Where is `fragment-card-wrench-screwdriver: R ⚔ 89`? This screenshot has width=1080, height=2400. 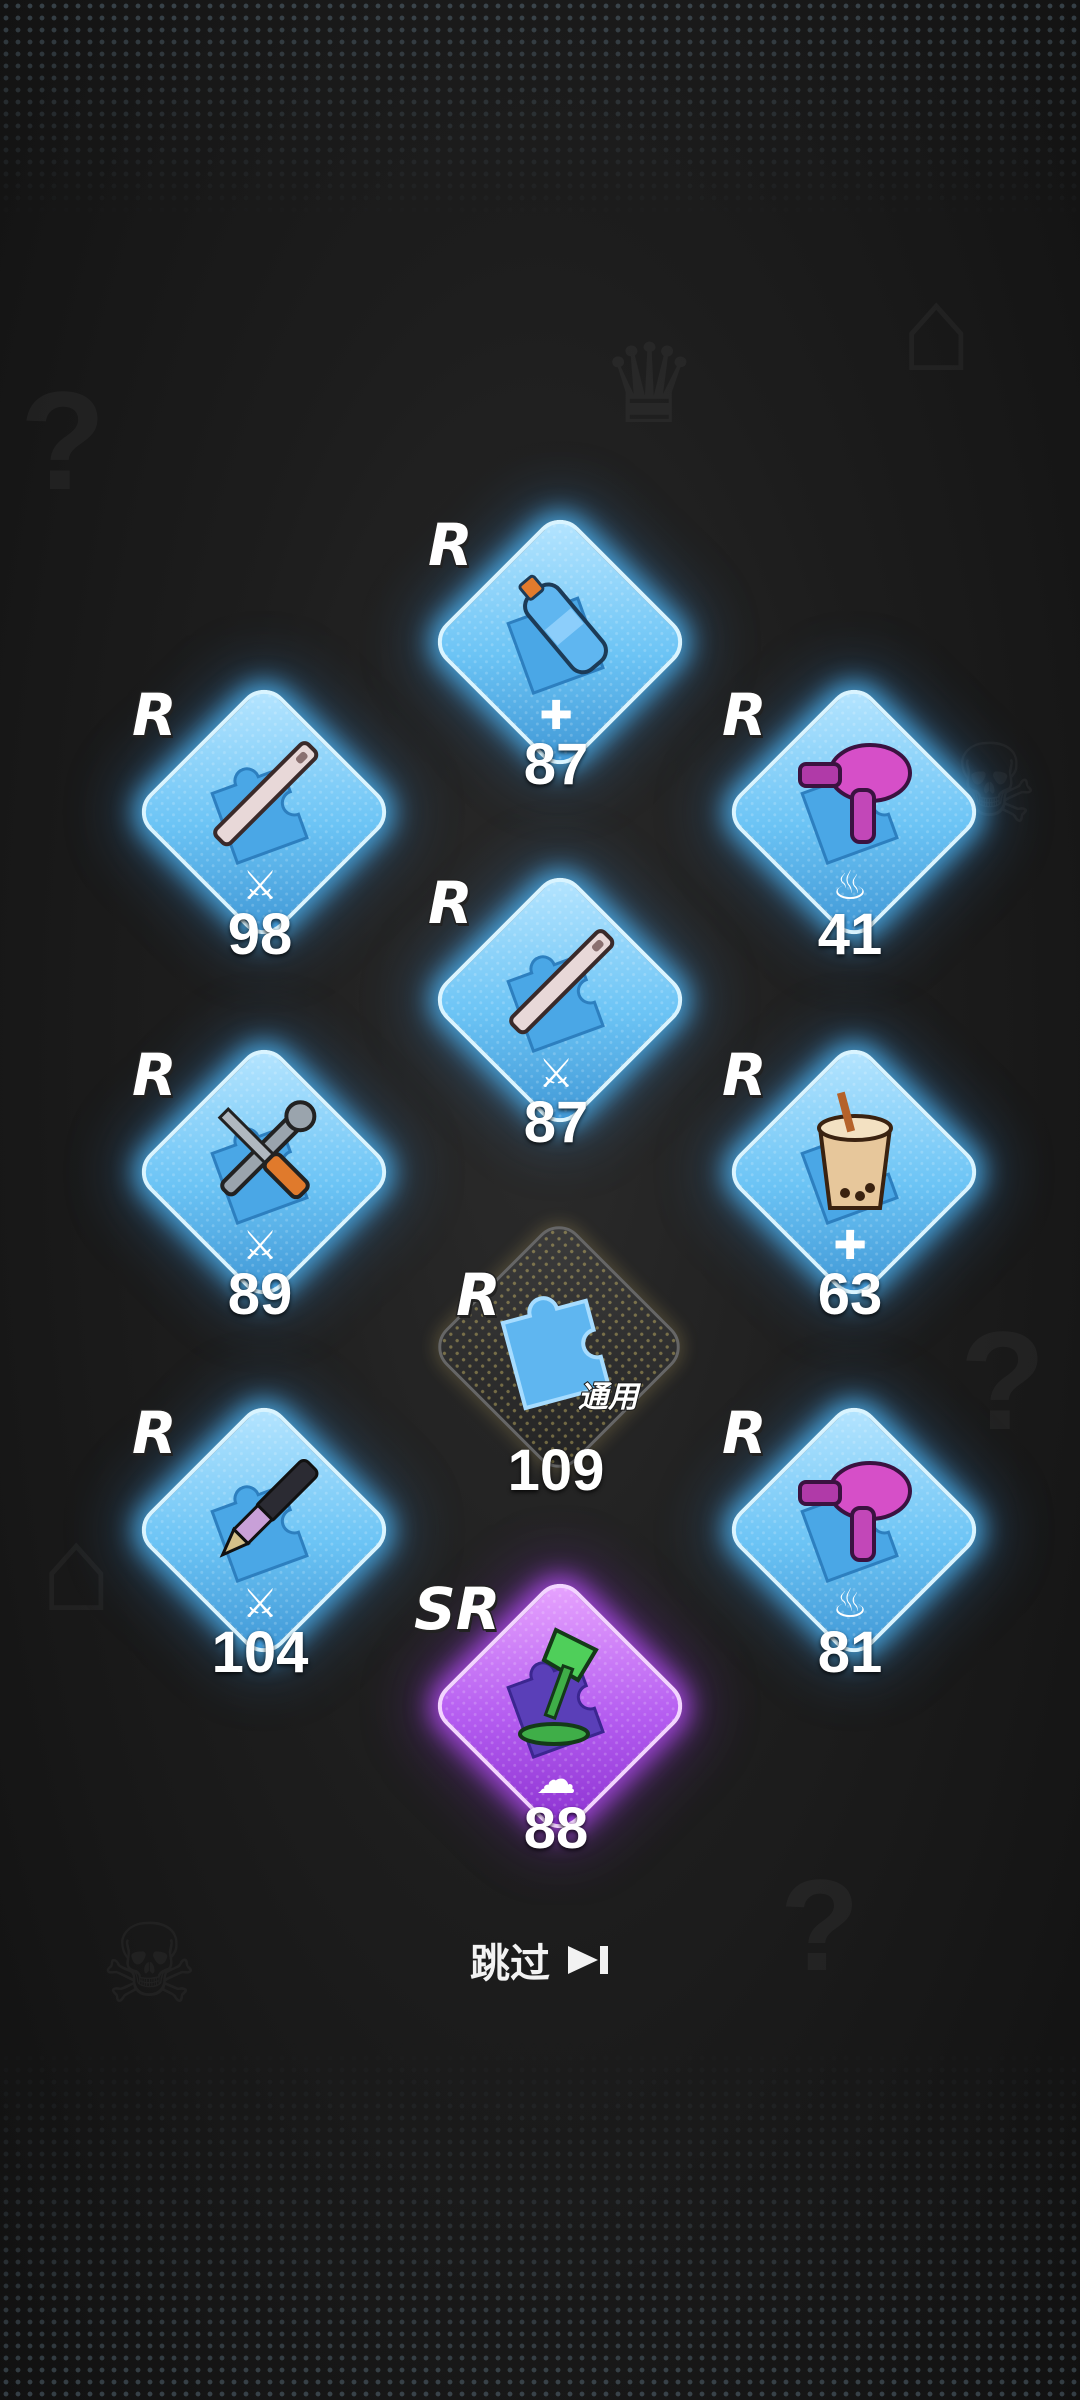
fragment-card-wrench-screwdriver: R ⚔ 89 is located at coordinates (260, 1171).